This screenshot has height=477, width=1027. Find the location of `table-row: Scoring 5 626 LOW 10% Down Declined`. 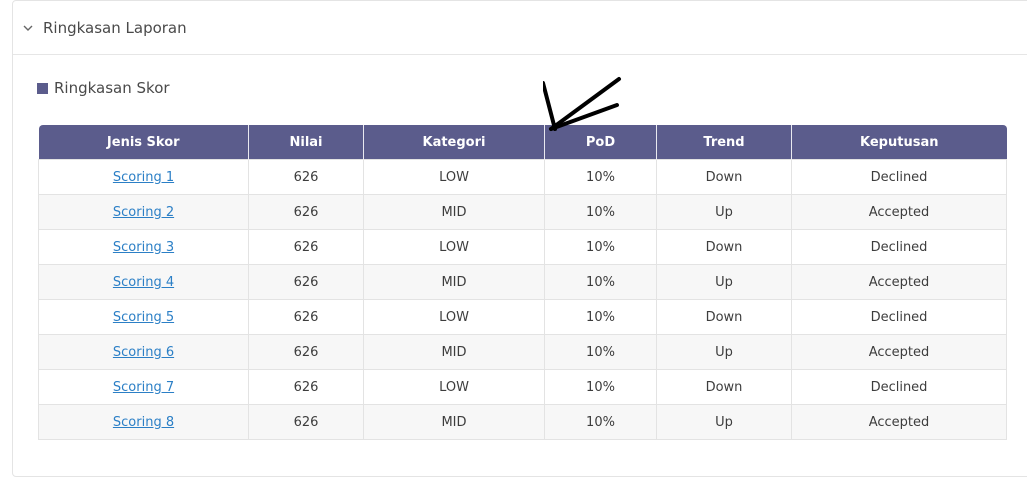

table-row: Scoring 5 626 LOW 10% Down Declined is located at coordinates (522, 317).